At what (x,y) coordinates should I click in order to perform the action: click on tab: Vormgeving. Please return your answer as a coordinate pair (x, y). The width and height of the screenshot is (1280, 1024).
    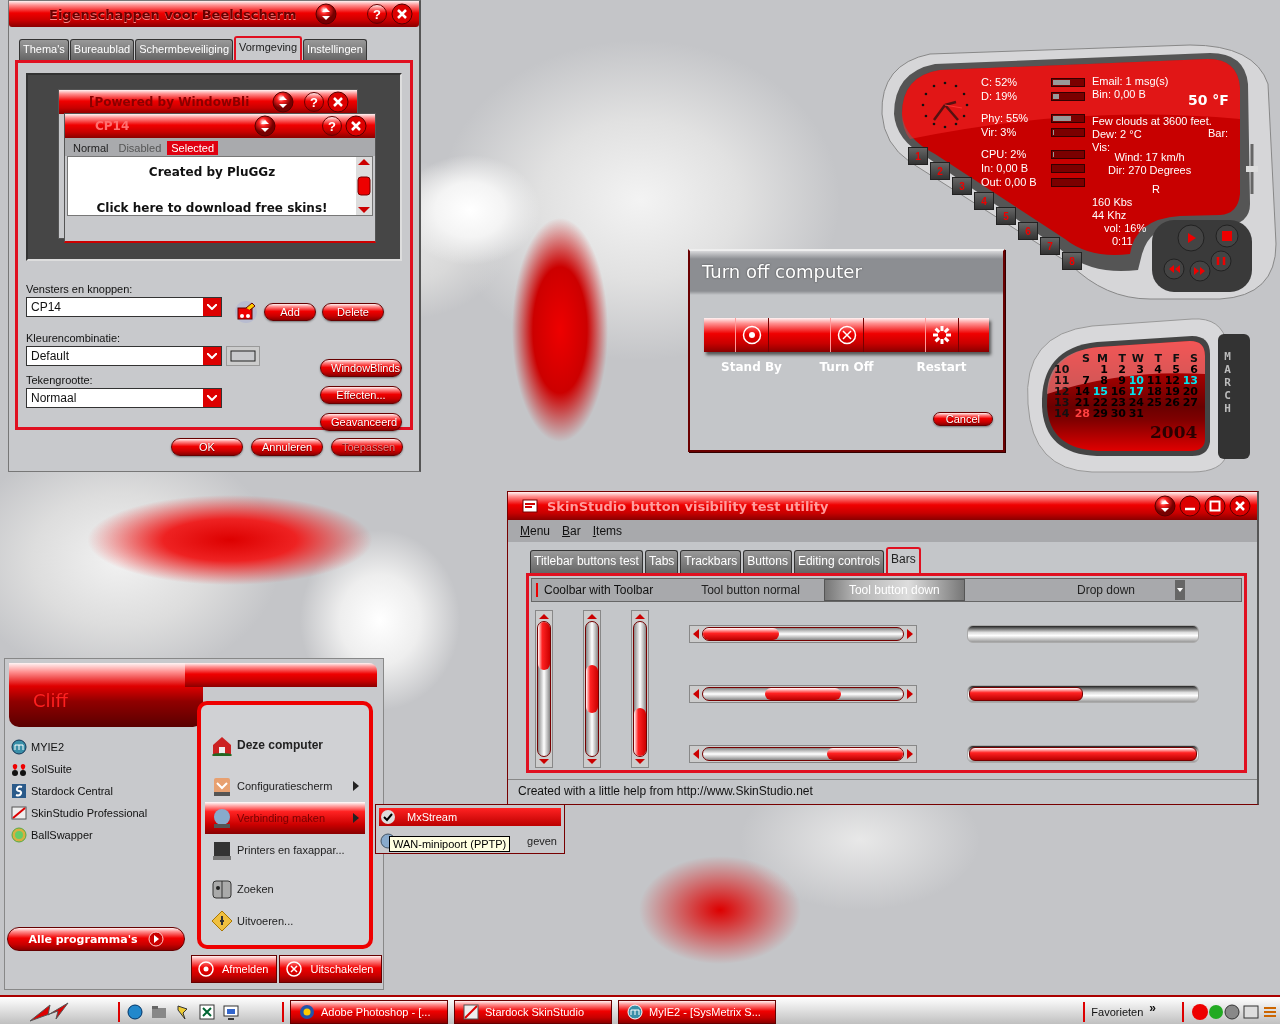
    Looking at the image, I should click on (268, 48).